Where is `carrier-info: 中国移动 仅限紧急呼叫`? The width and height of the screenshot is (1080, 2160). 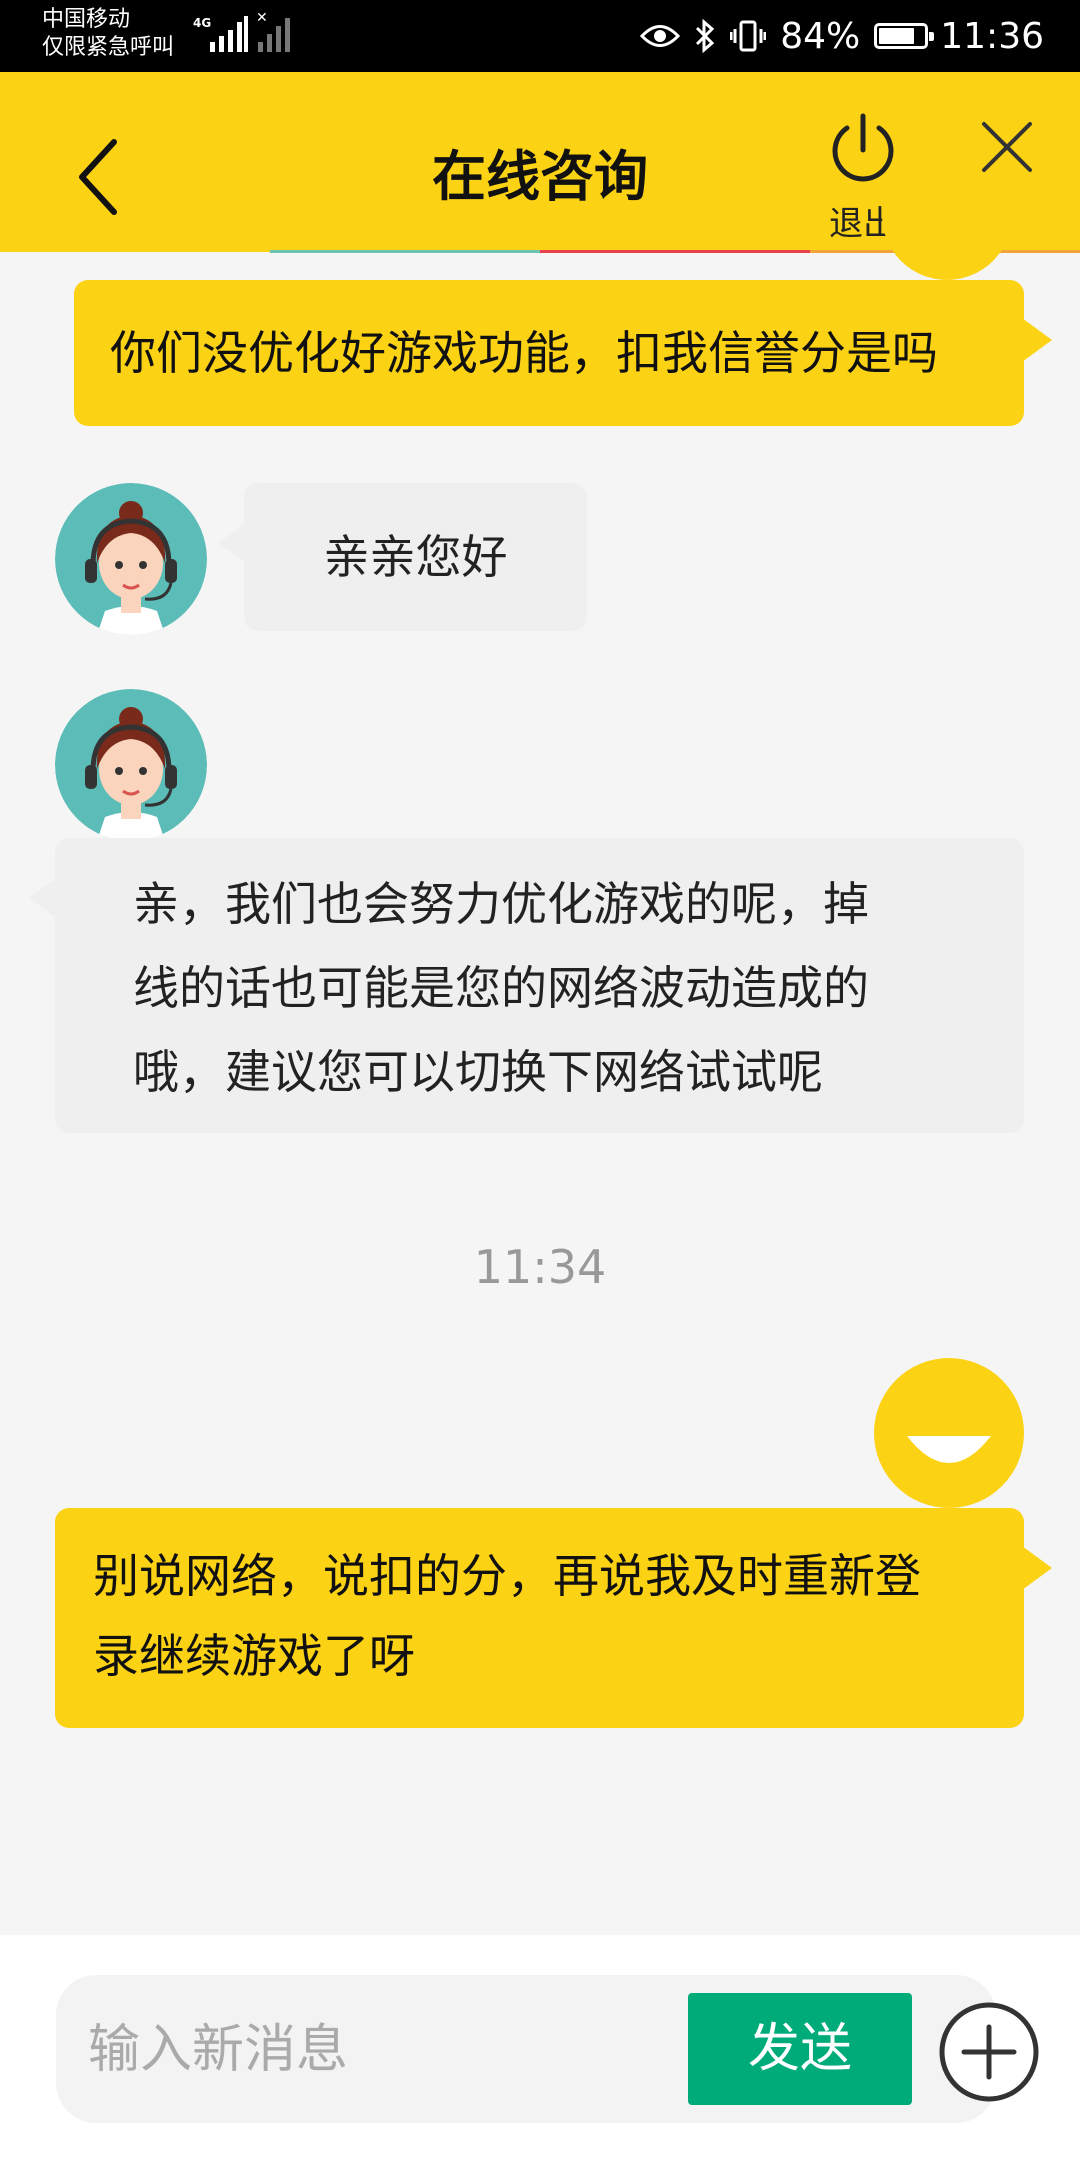
carrier-info: 中国移动 仅限紧急呼叫 is located at coordinates (108, 34).